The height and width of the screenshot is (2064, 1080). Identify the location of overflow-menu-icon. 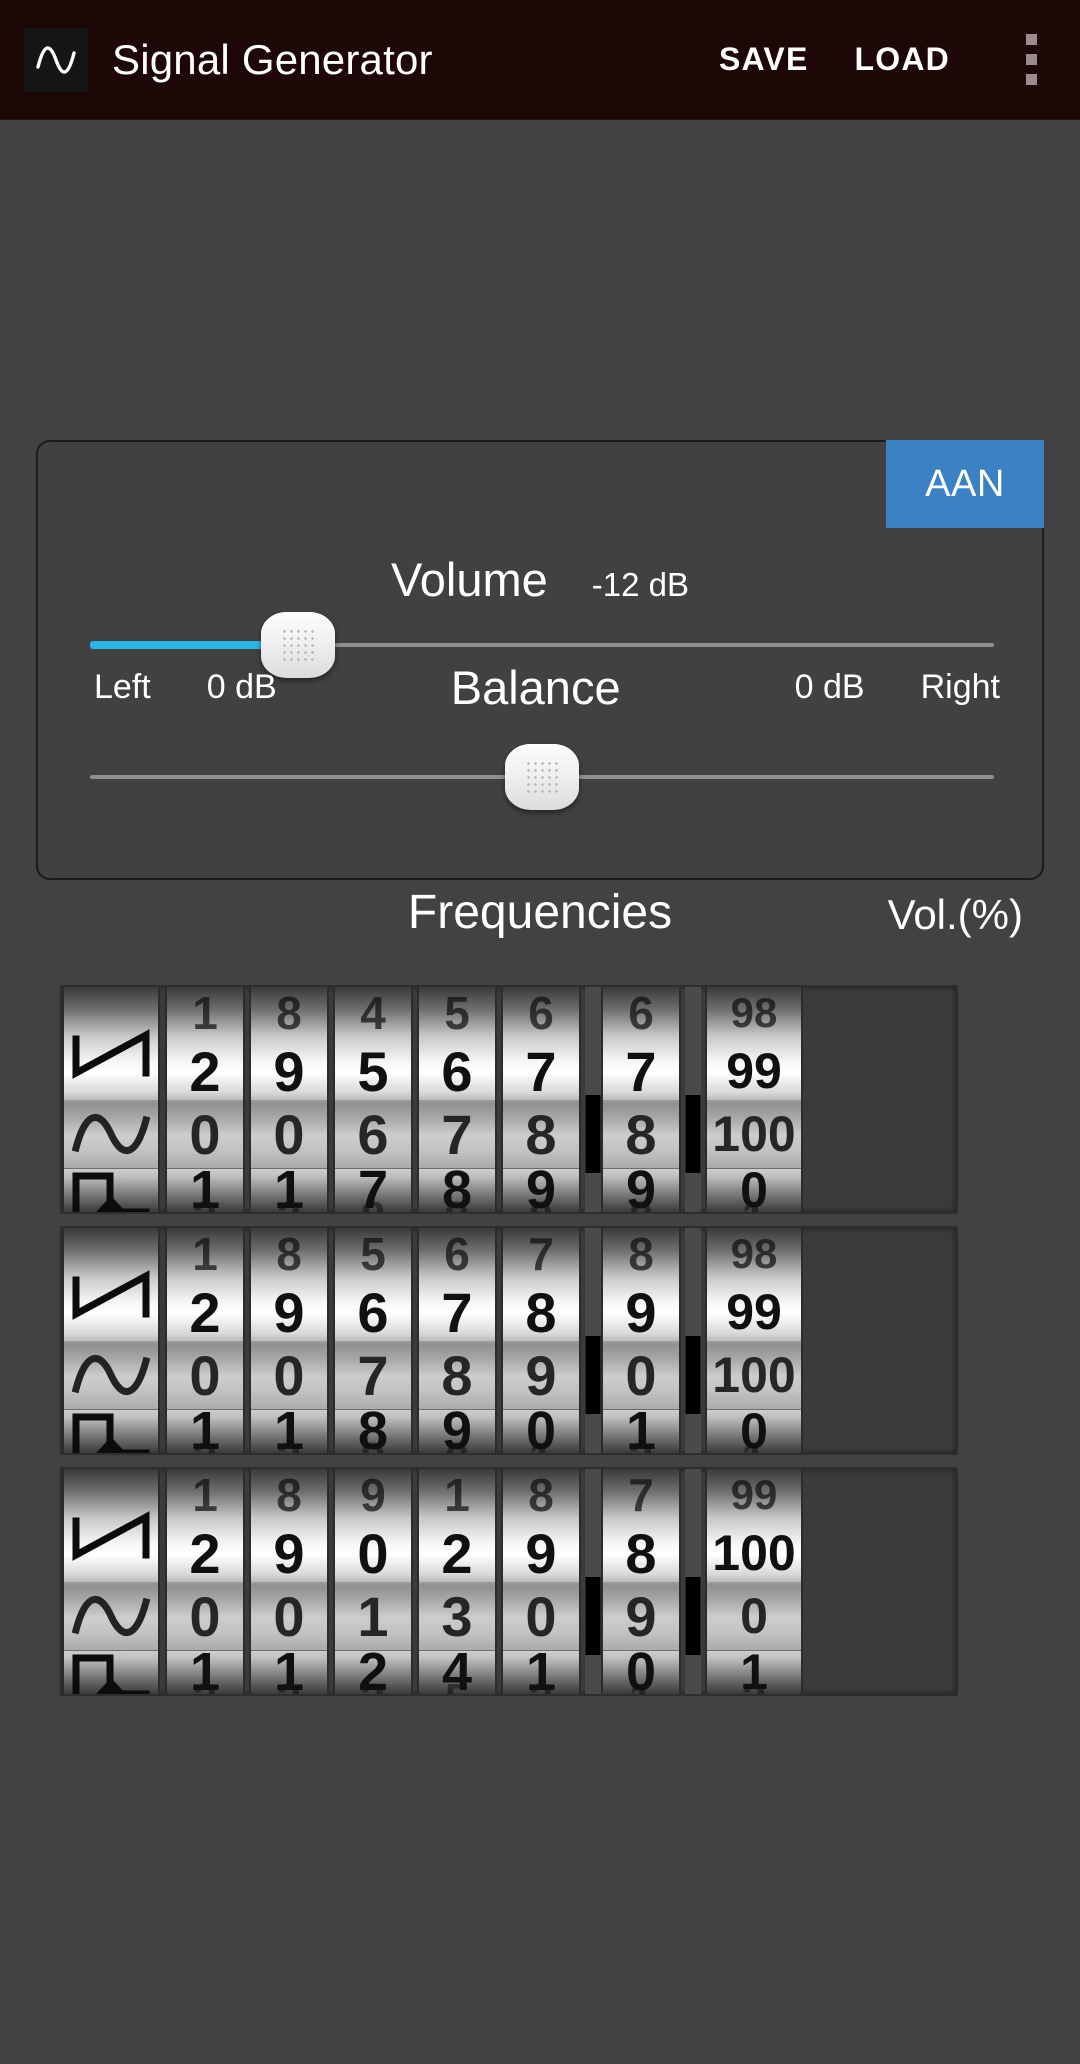
(1031, 60).